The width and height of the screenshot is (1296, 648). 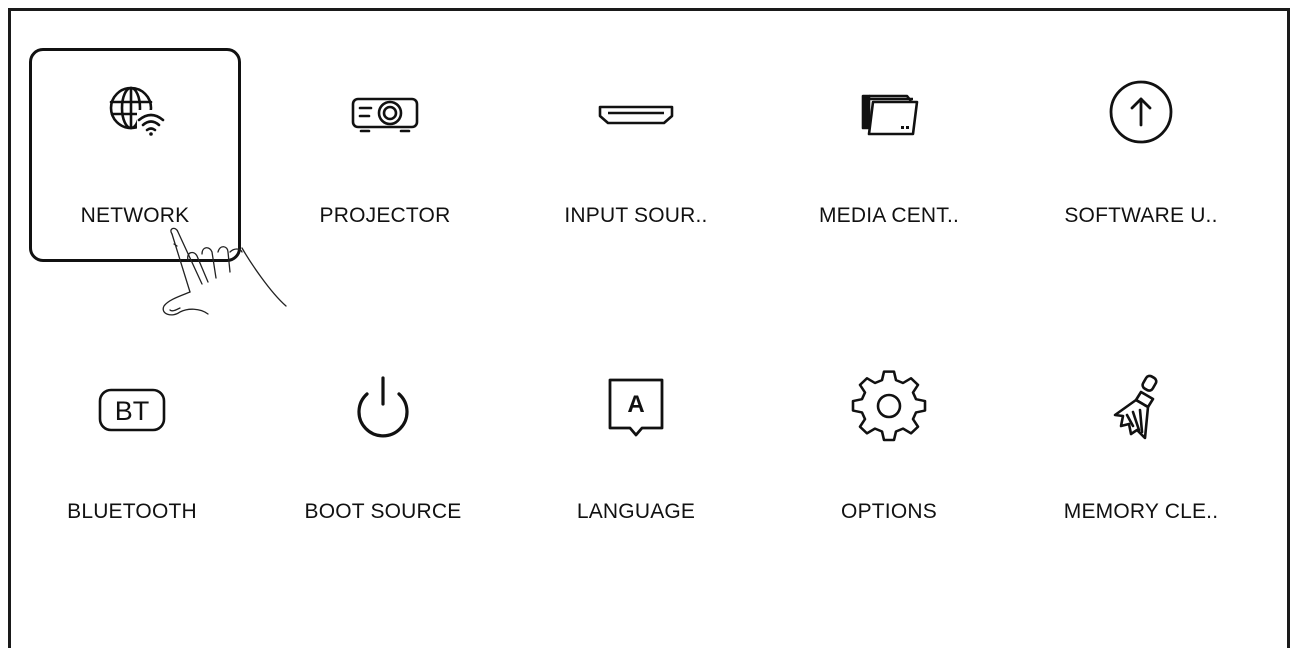 What do you see at coordinates (1141, 408) in the screenshot?
I see `broom-icon` at bounding box center [1141, 408].